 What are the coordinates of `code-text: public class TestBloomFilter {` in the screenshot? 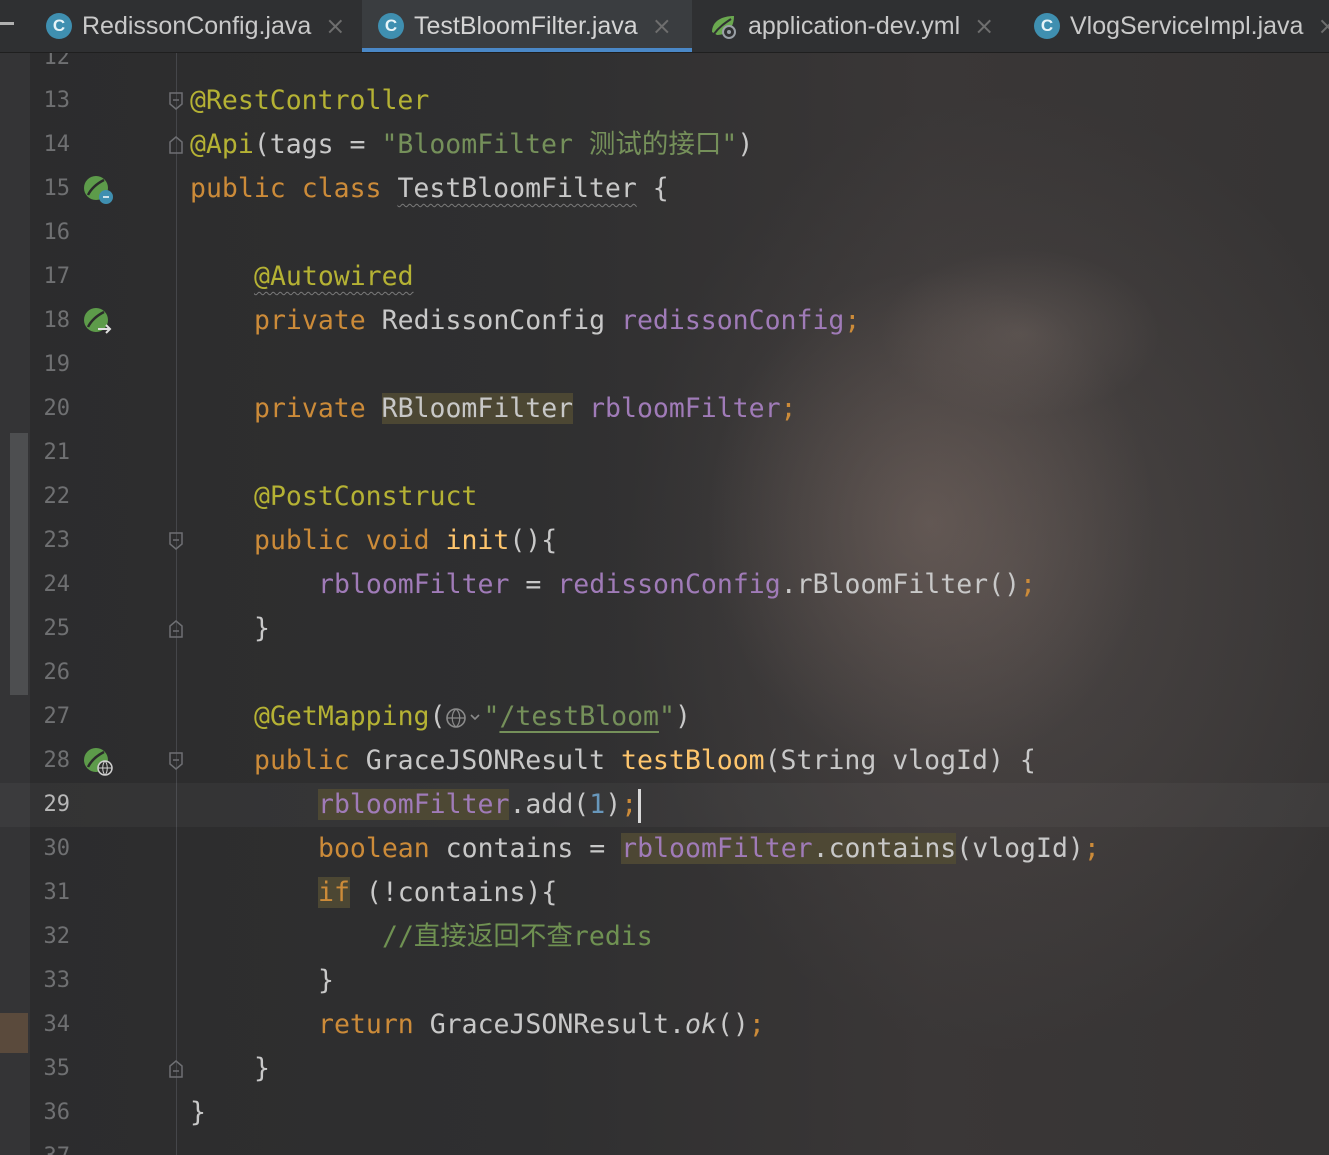 It's located at (429, 189).